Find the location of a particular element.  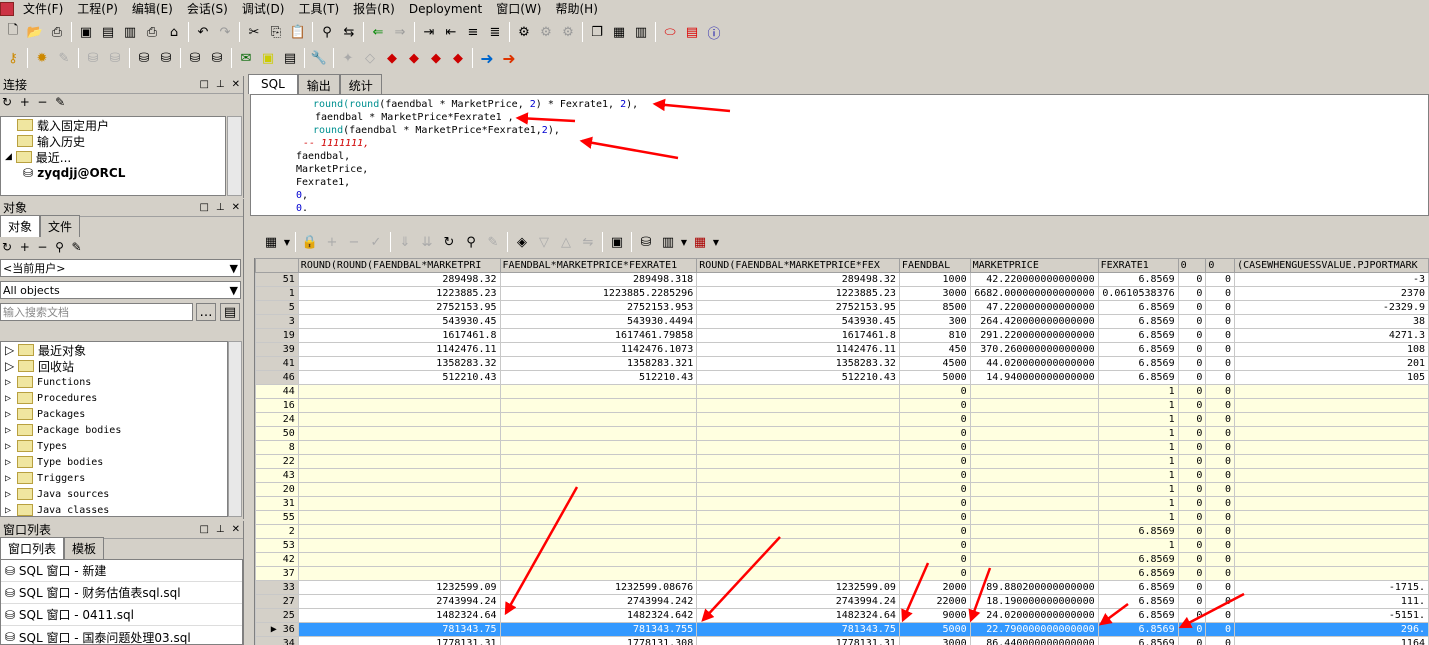

table-row: 43 0 1 0 0 is located at coordinates (842, 475).